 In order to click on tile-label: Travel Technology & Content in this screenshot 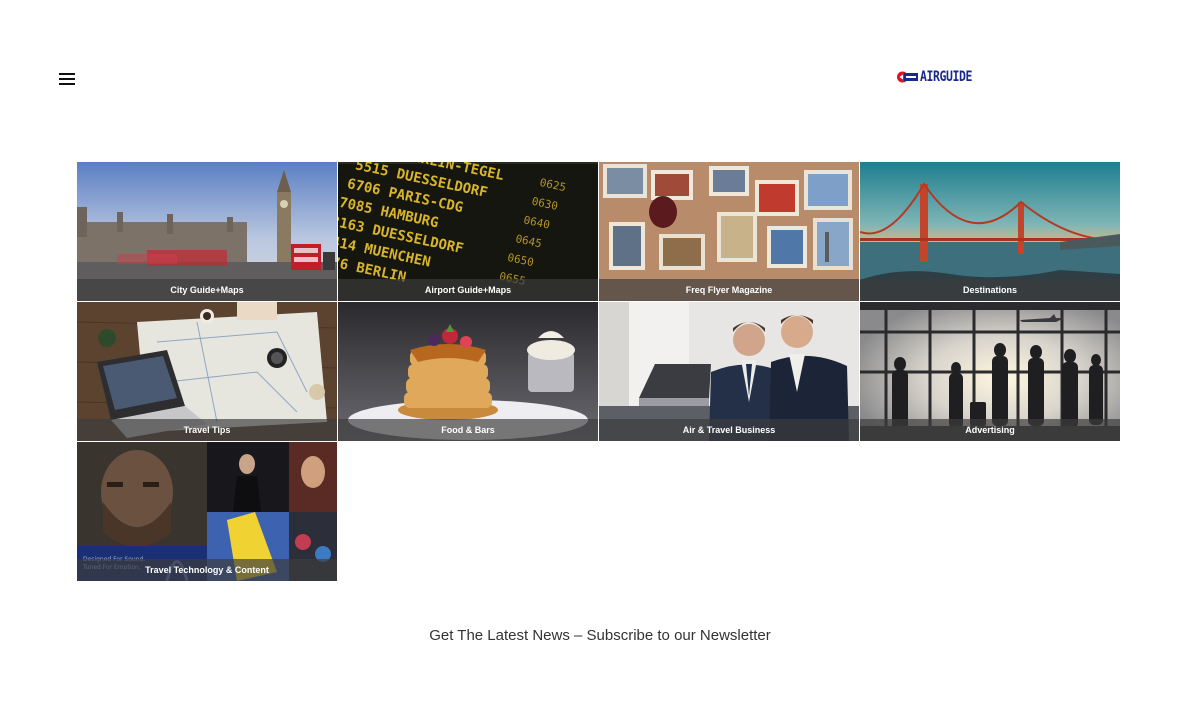, I will do `click(207, 570)`.